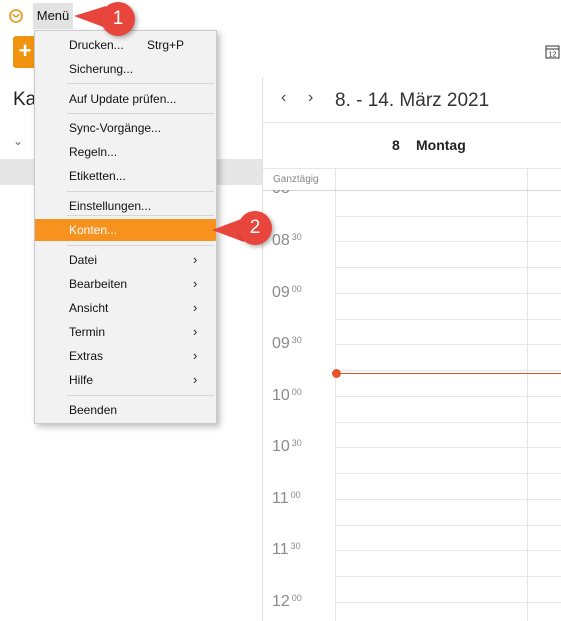 The image size is (561, 621). What do you see at coordinates (18, 141) in the screenshot?
I see `chevron-down-icon: ⌄` at bounding box center [18, 141].